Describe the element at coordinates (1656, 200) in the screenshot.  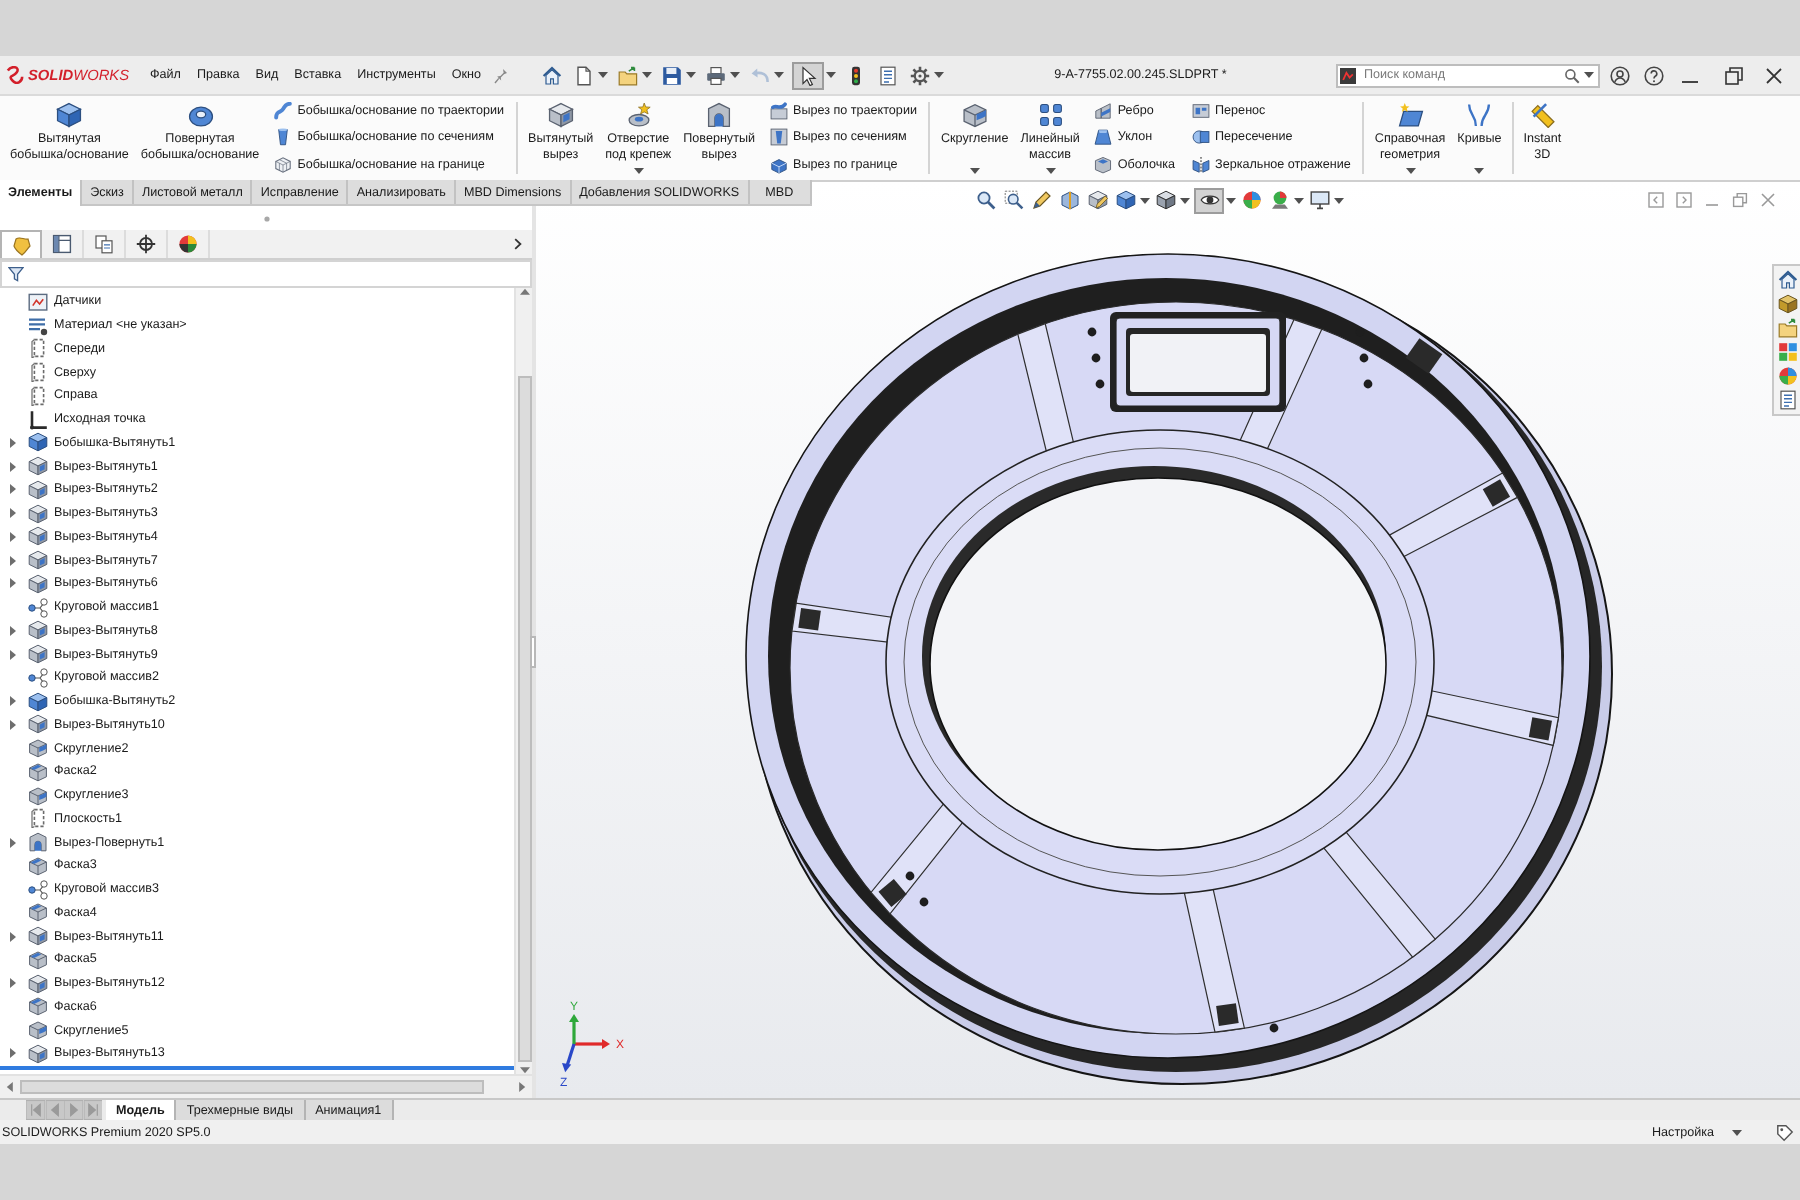
I see `tile-left-icon` at that location.